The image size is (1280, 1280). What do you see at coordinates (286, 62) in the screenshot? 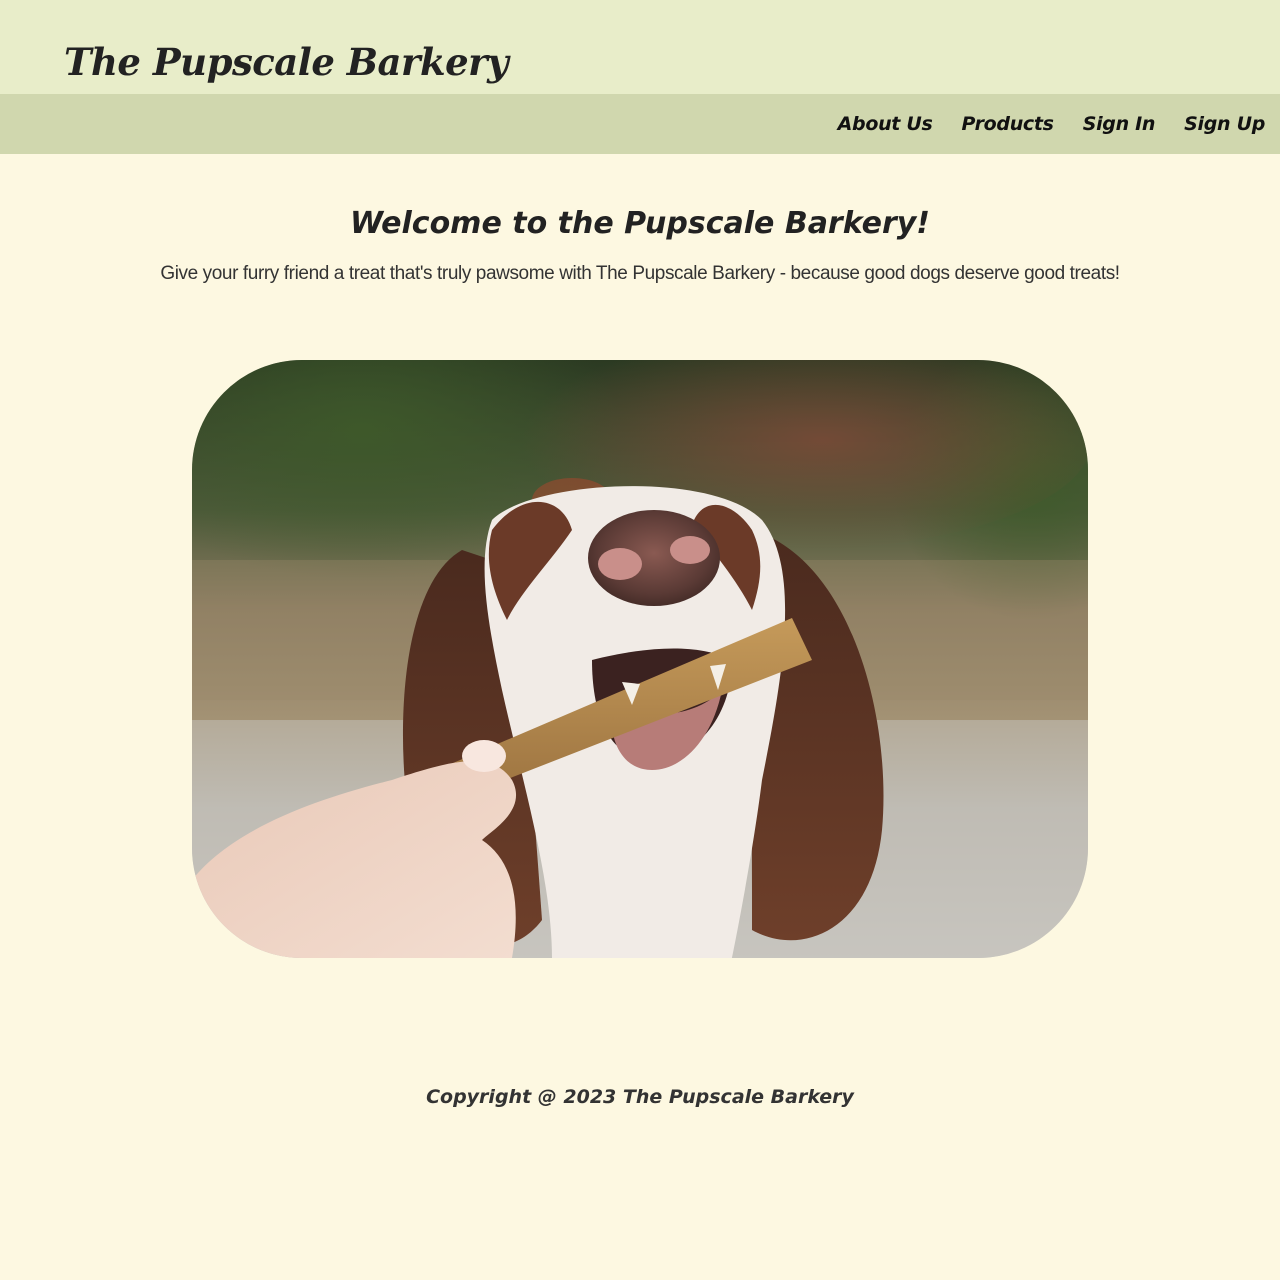
I see `site-title: The Pupscale Barkery` at bounding box center [286, 62].